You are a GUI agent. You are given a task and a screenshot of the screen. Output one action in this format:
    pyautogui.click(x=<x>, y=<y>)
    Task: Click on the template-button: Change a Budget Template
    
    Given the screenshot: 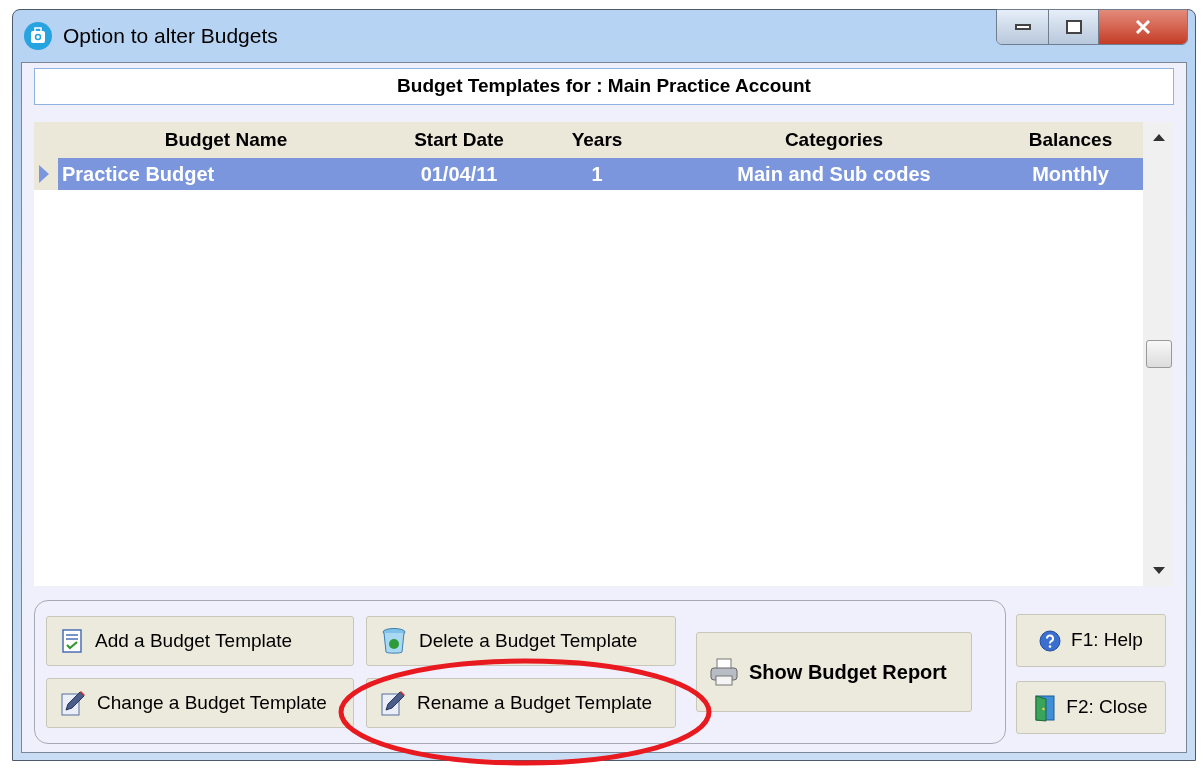 What is the action you would take?
    pyautogui.click(x=200, y=703)
    